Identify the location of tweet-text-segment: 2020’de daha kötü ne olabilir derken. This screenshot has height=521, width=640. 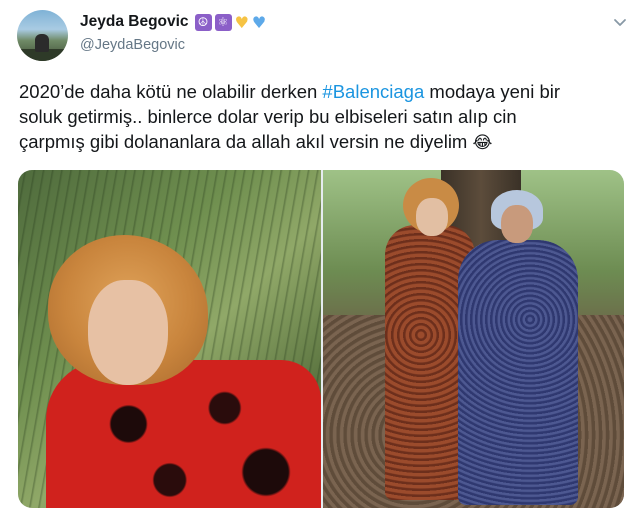
(171, 91).